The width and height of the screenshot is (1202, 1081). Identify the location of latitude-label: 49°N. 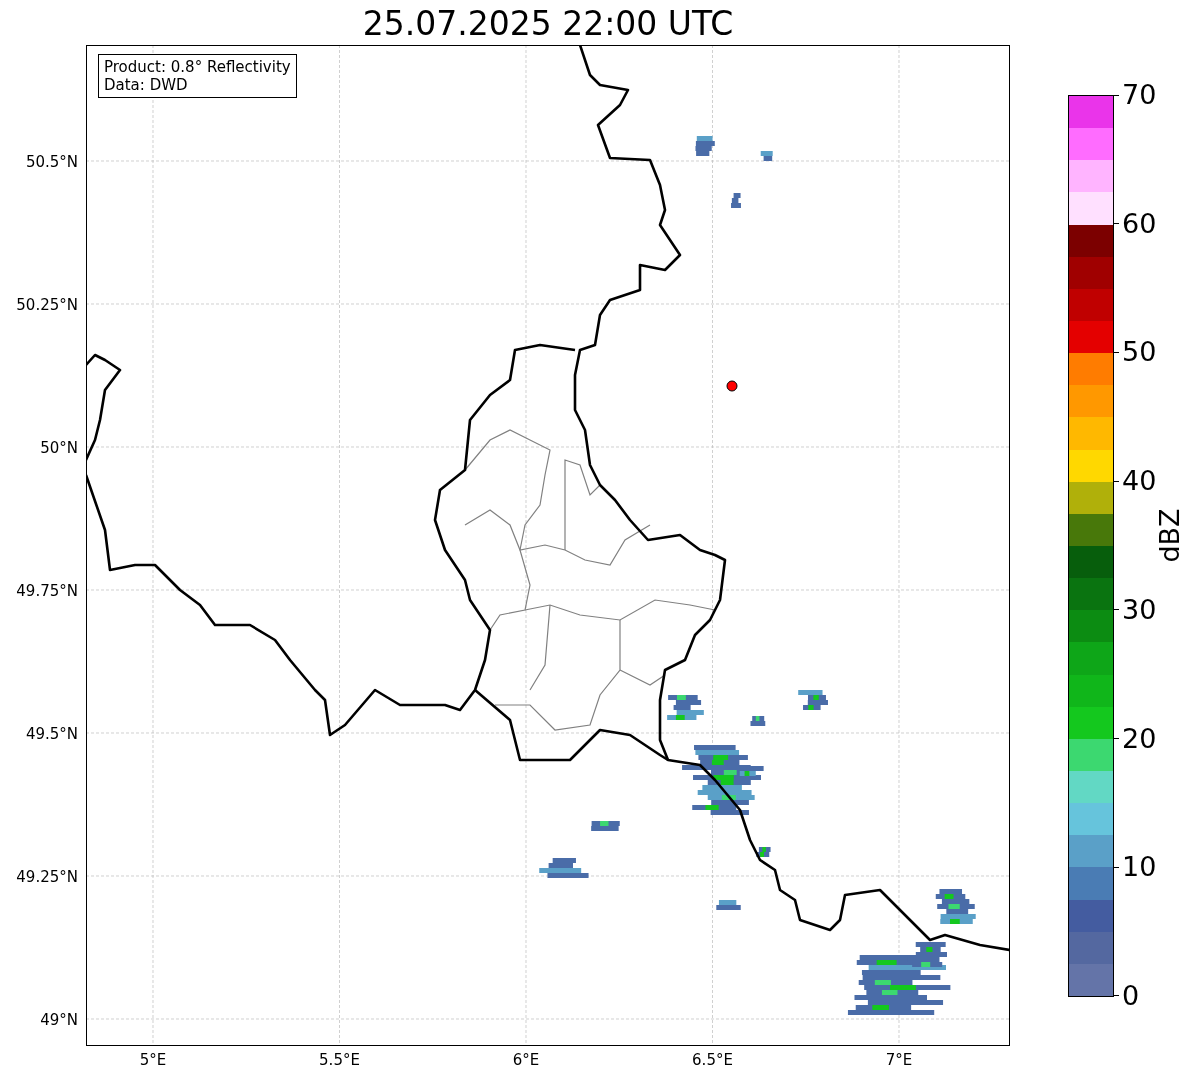
(59, 1020).